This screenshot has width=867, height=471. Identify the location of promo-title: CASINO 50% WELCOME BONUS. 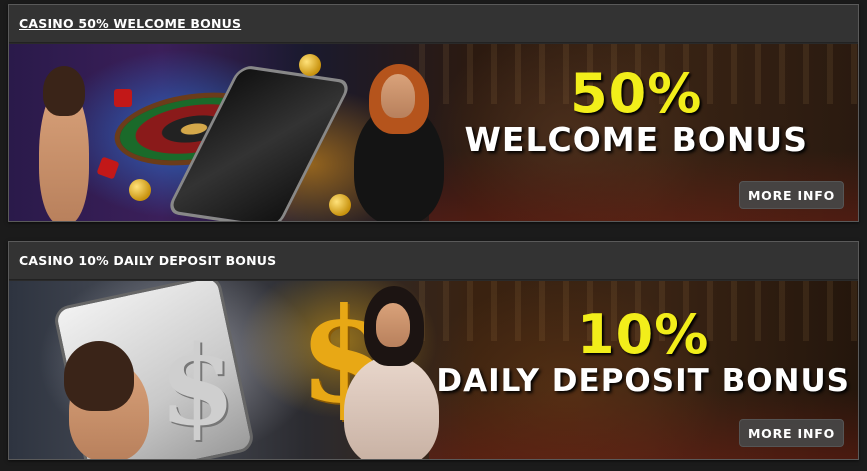
(433, 24).